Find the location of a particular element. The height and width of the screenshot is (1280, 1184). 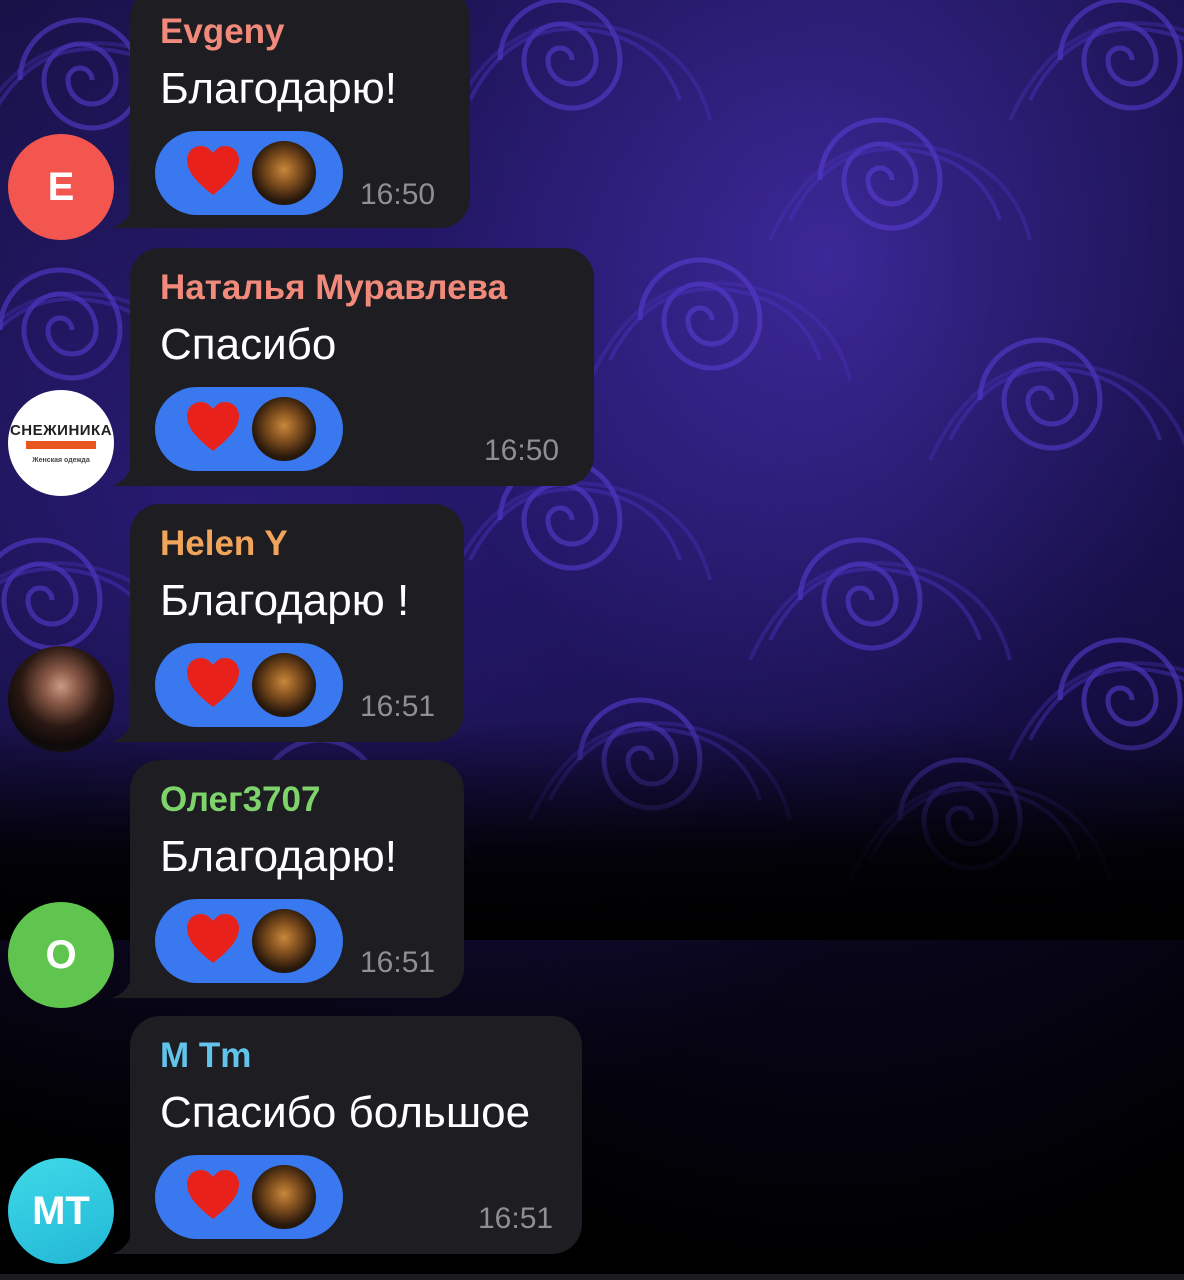

avatar-initials: MT is located at coordinates (61, 1210).